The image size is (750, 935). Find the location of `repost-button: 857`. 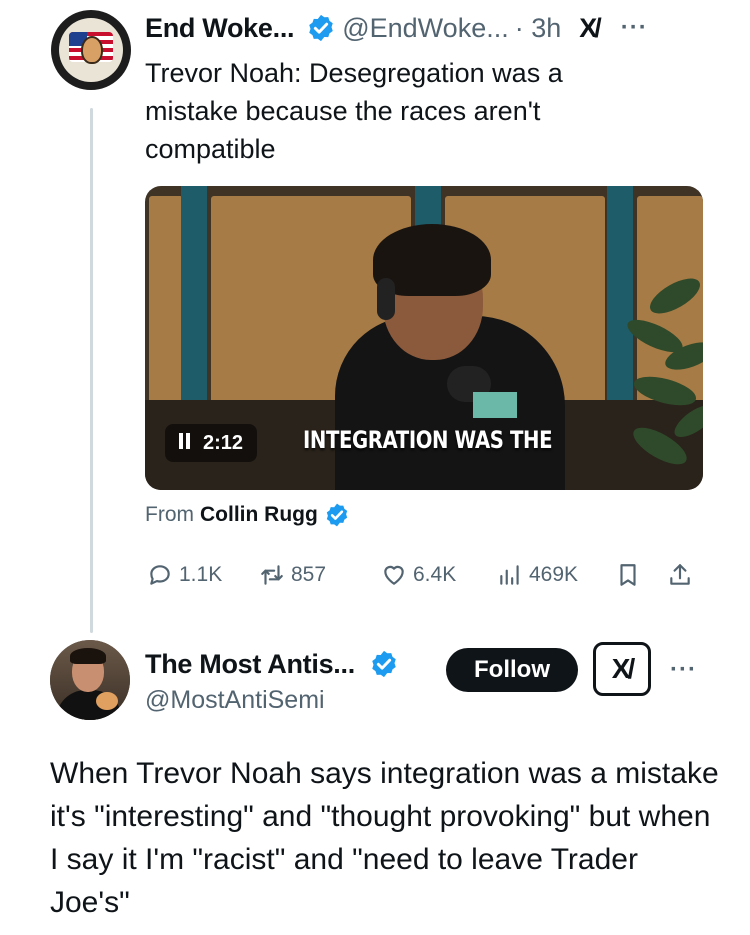

repost-button: 857 is located at coordinates (292, 575).